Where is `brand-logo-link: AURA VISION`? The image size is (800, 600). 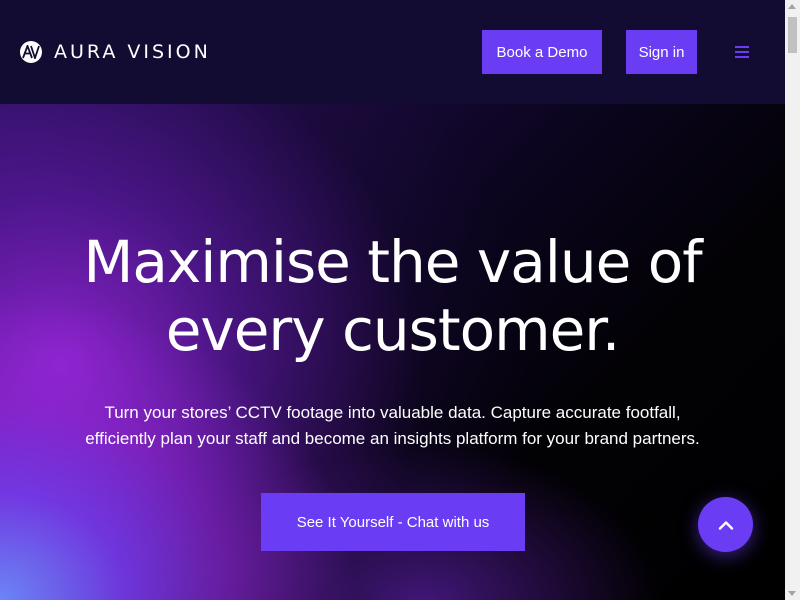 brand-logo-link: AURA VISION is located at coordinates (115, 52).